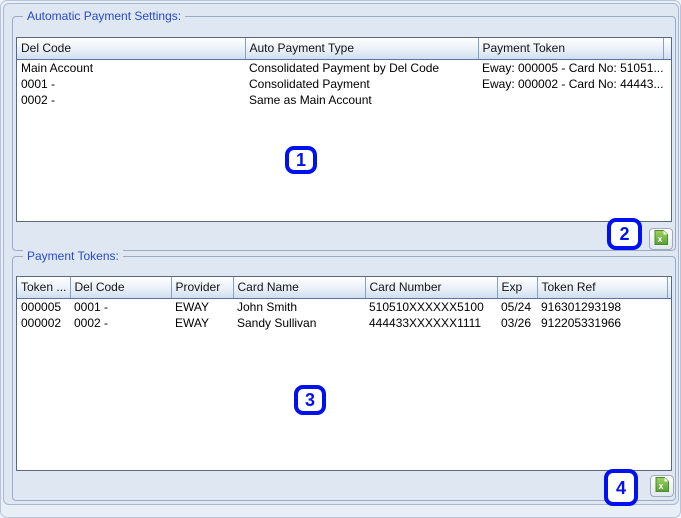 This screenshot has width=681, height=518. Describe the element at coordinates (425, 322) in the screenshot. I see `cell-card-number: 444433XXXXXX1111` at that location.